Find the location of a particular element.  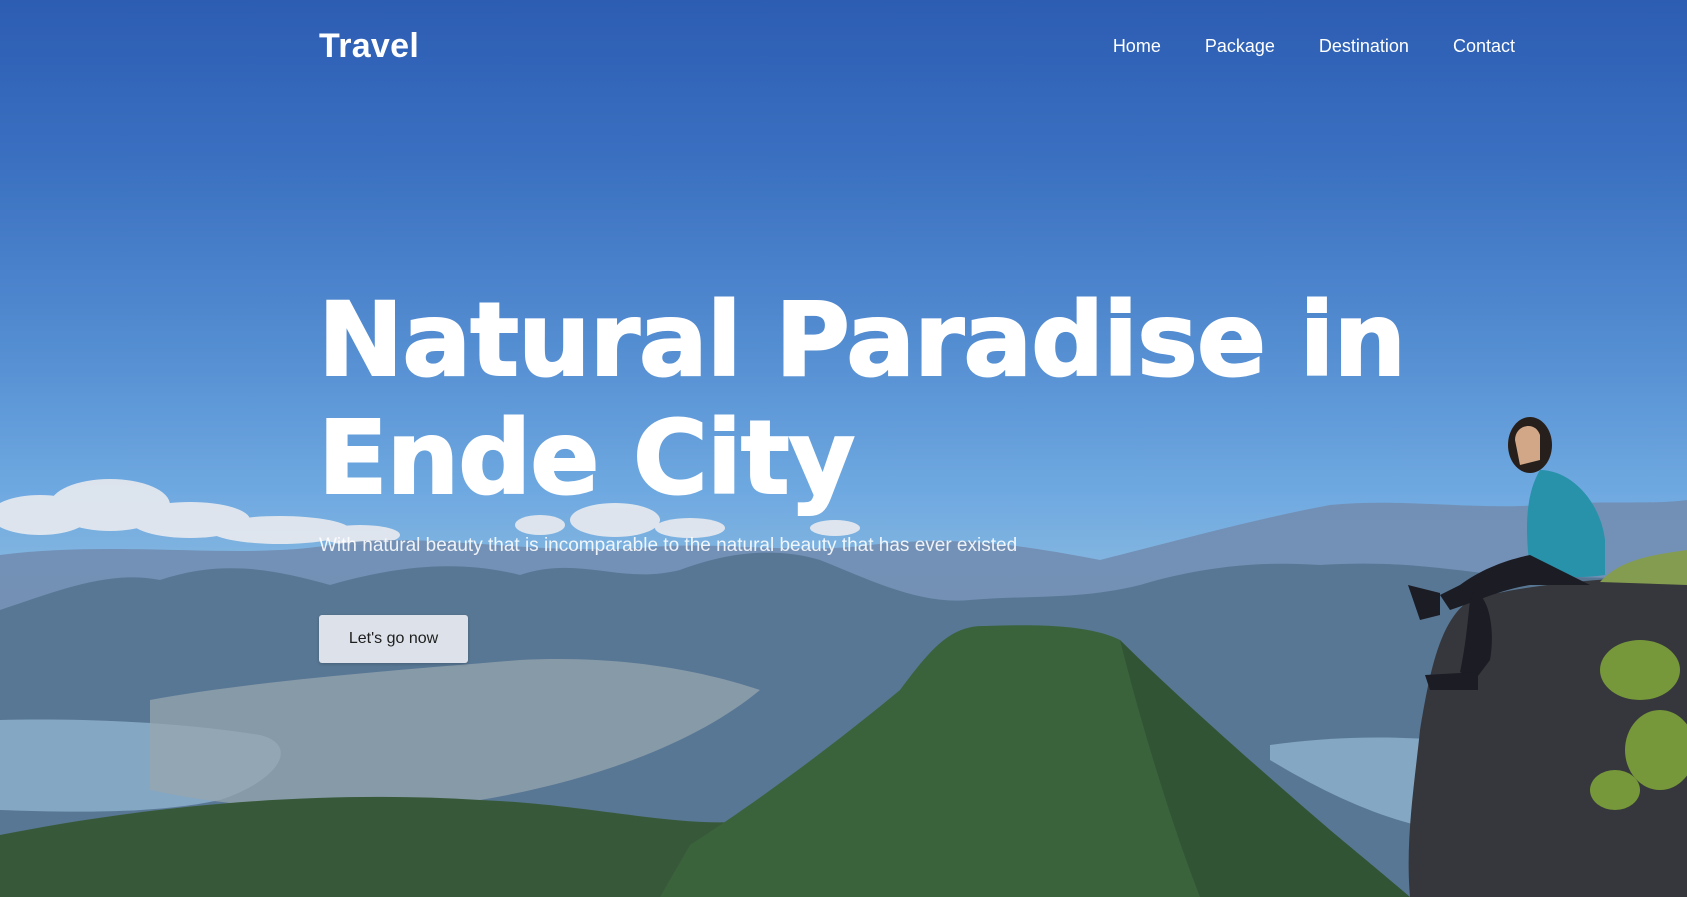

nav-link-destination: Destination is located at coordinates (1364, 46).